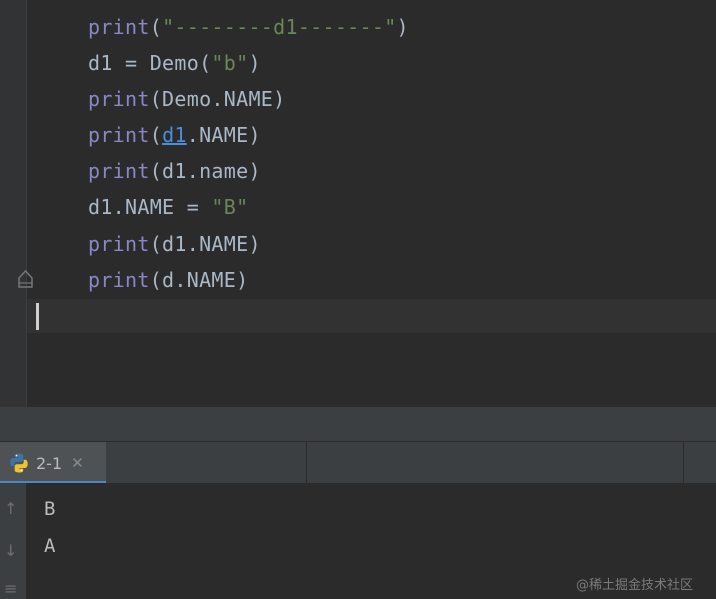 The image size is (716, 599). Describe the element at coordinates (13, 508) in the screenshot. I see `arrow-up-icon: ↑` at that location.